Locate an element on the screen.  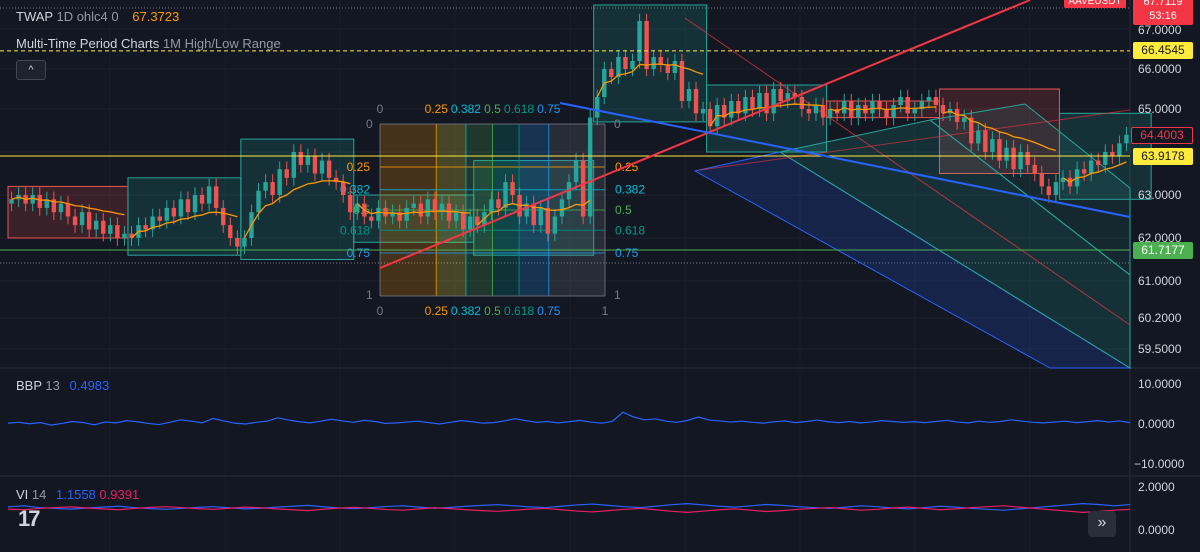
vi-legend: VI 14 1.1558 0.9391 is located at coordinates (77, 494).